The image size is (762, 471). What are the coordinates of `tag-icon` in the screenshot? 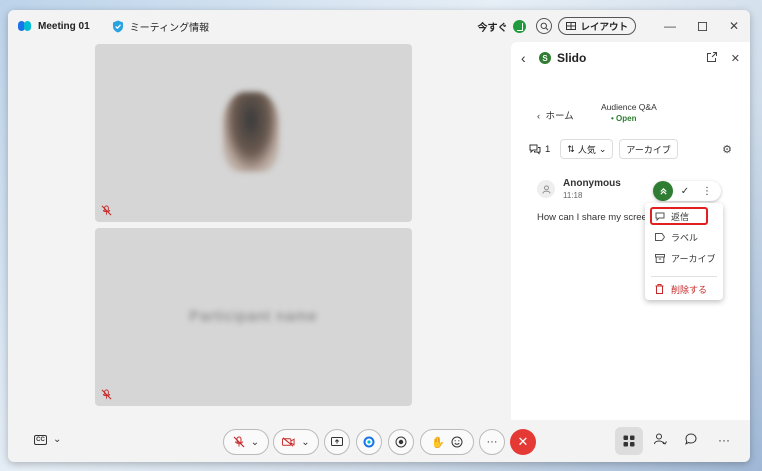 It's located at (660, 237).